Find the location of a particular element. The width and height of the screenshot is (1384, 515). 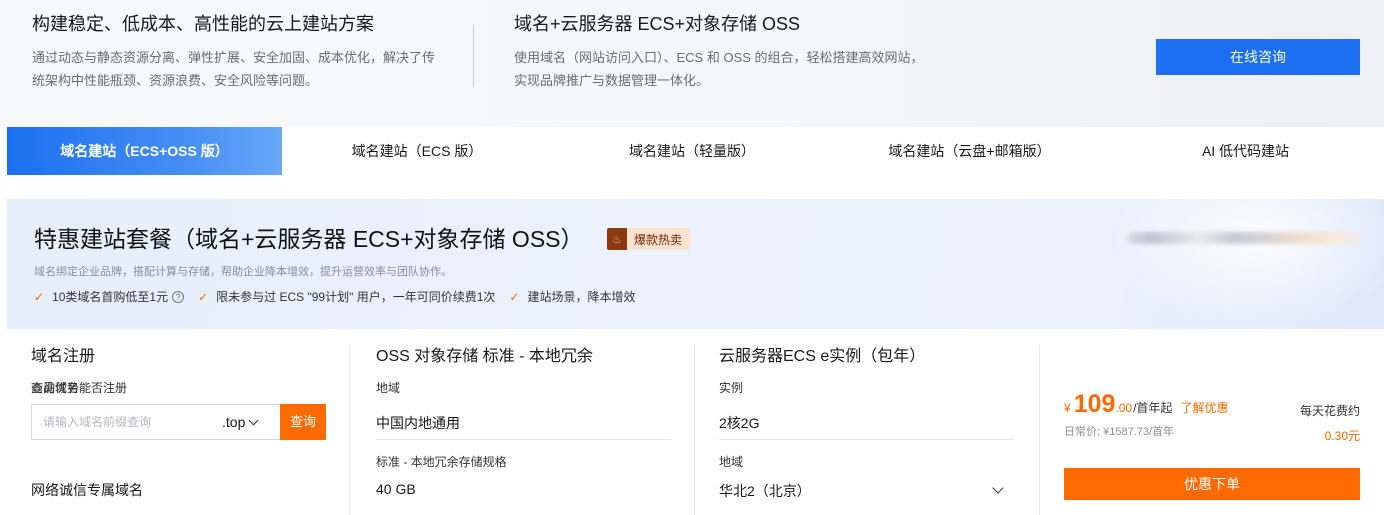

domain-search: .top 查询 is located at coordinates (178, 422).